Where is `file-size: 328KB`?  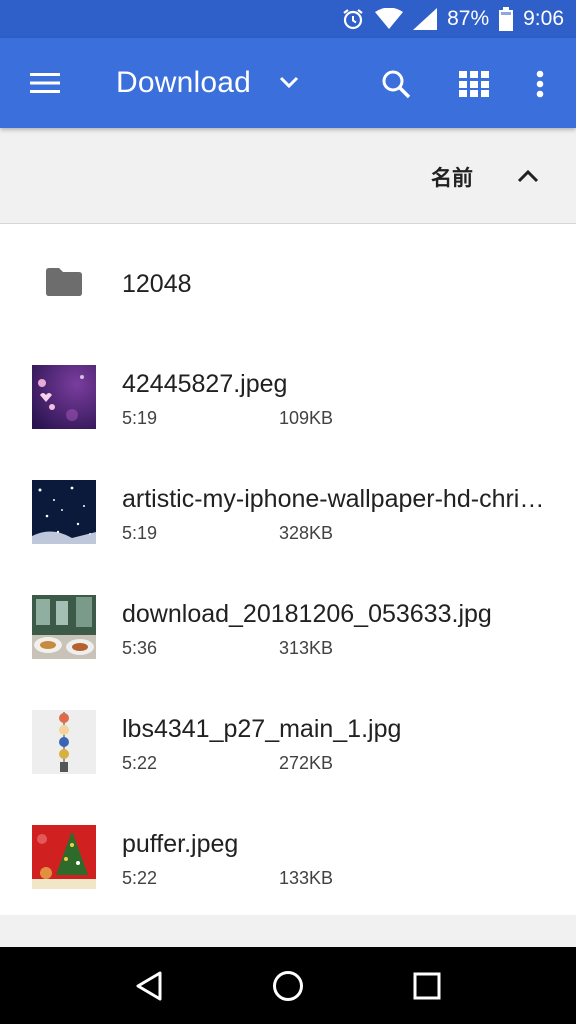
file-size: 328KB is located at coordinates (306, 533).